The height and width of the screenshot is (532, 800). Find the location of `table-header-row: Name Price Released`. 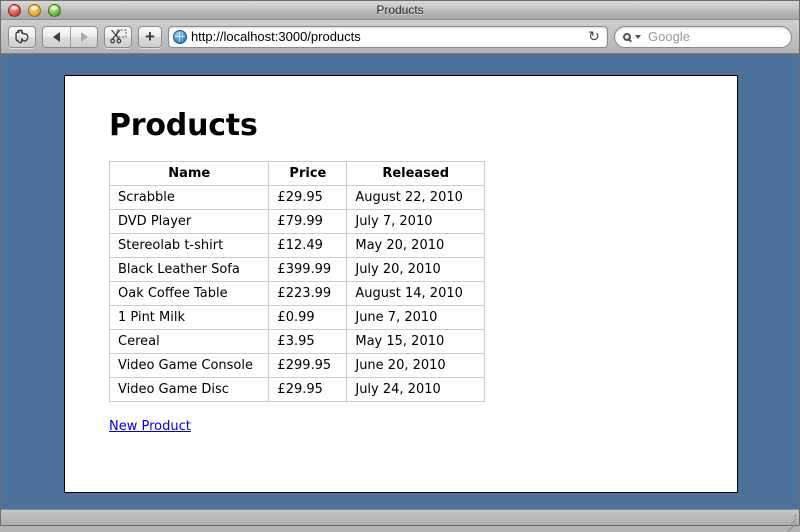

table-header-row: Name Price Released is located at coordinates (296, 173).